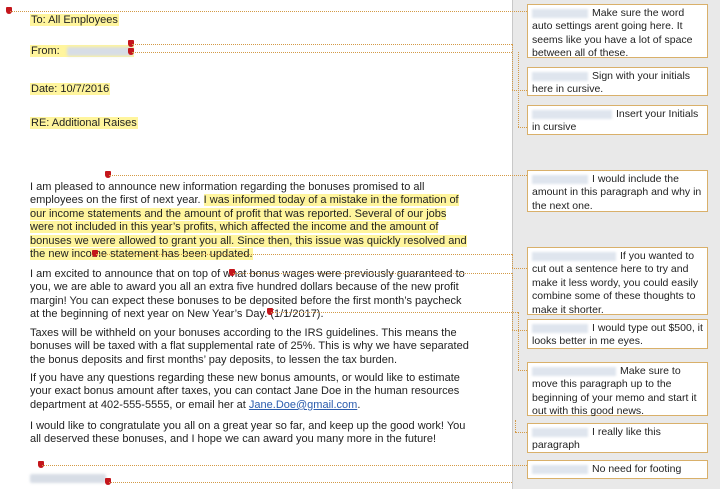 The height and width of the screenshot is (489, 720). Describe the element at coordinates (617, 438) in the screenshot. I see `comment-balloon: I really like this paragraph` at that location.